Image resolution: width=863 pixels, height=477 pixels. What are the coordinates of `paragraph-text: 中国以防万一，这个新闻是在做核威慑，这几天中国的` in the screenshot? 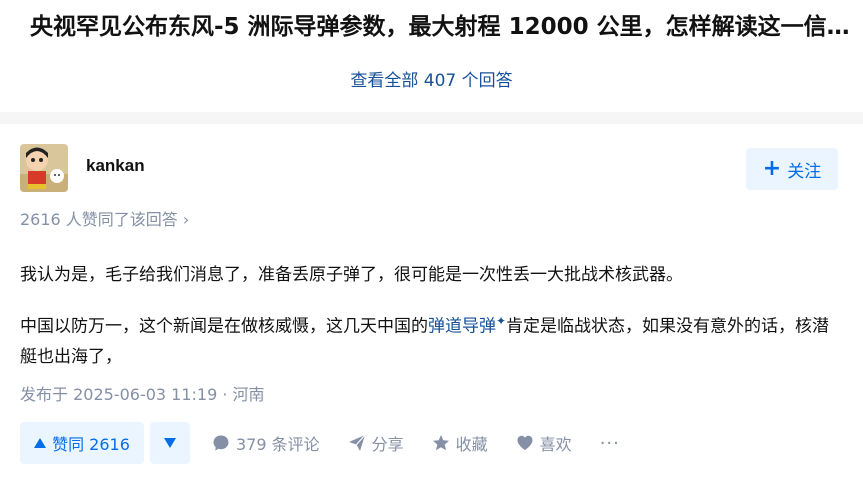 It's located at (224, 326).